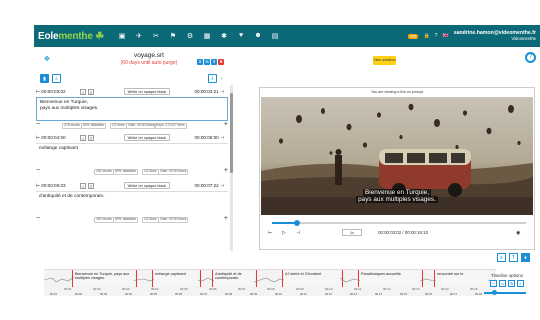  Describe the element at coordinates (44, 78) in the screenshot. I see `file-icon: ▮` at that location.